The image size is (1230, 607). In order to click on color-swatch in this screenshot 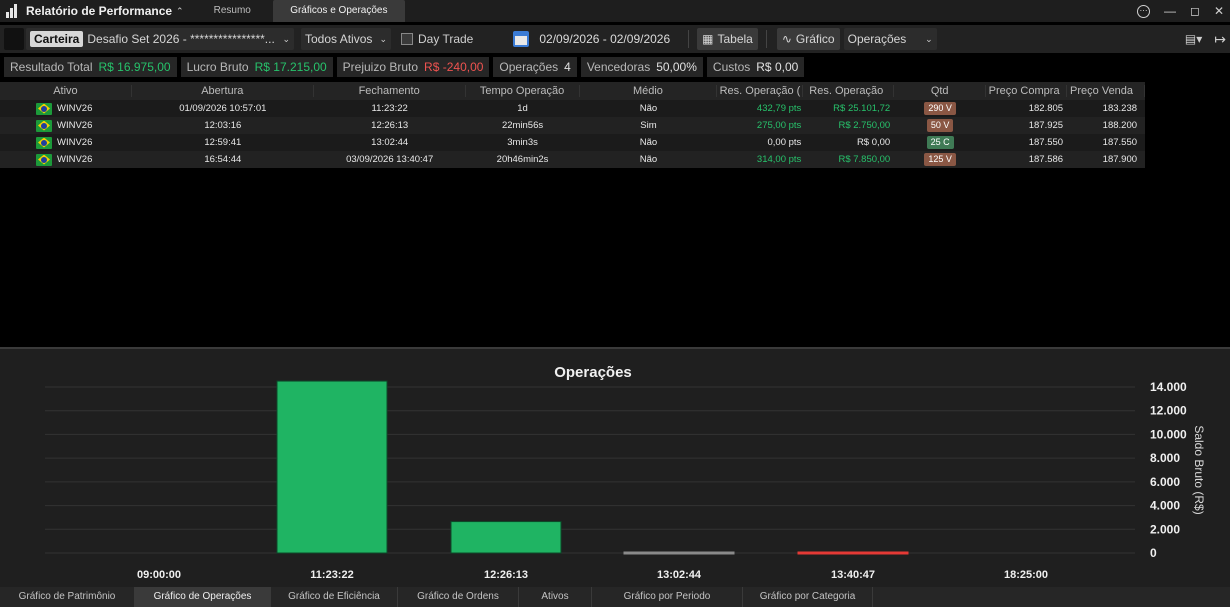, I will do `click(14, 39)`.